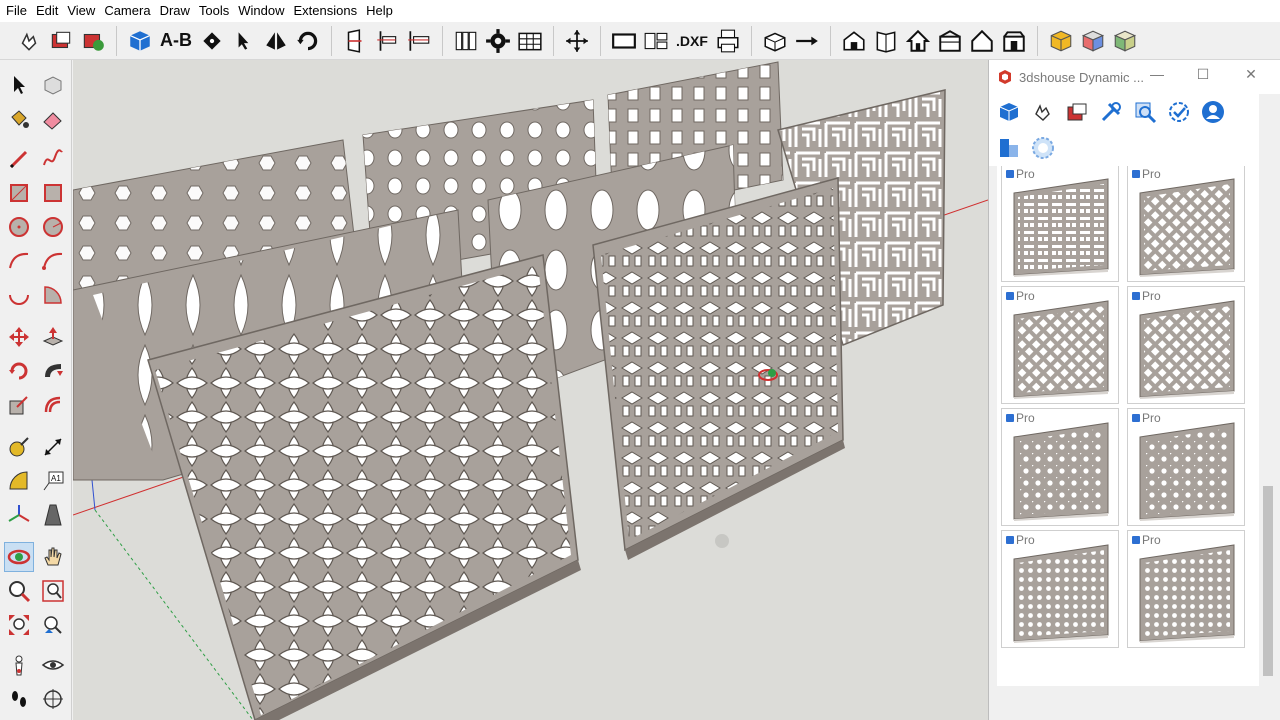 This screenshot has width=1280, height=720. Describe the element at coordinates (53, 227) in the screenshot. I see `polygon-tool-icon` at that location.